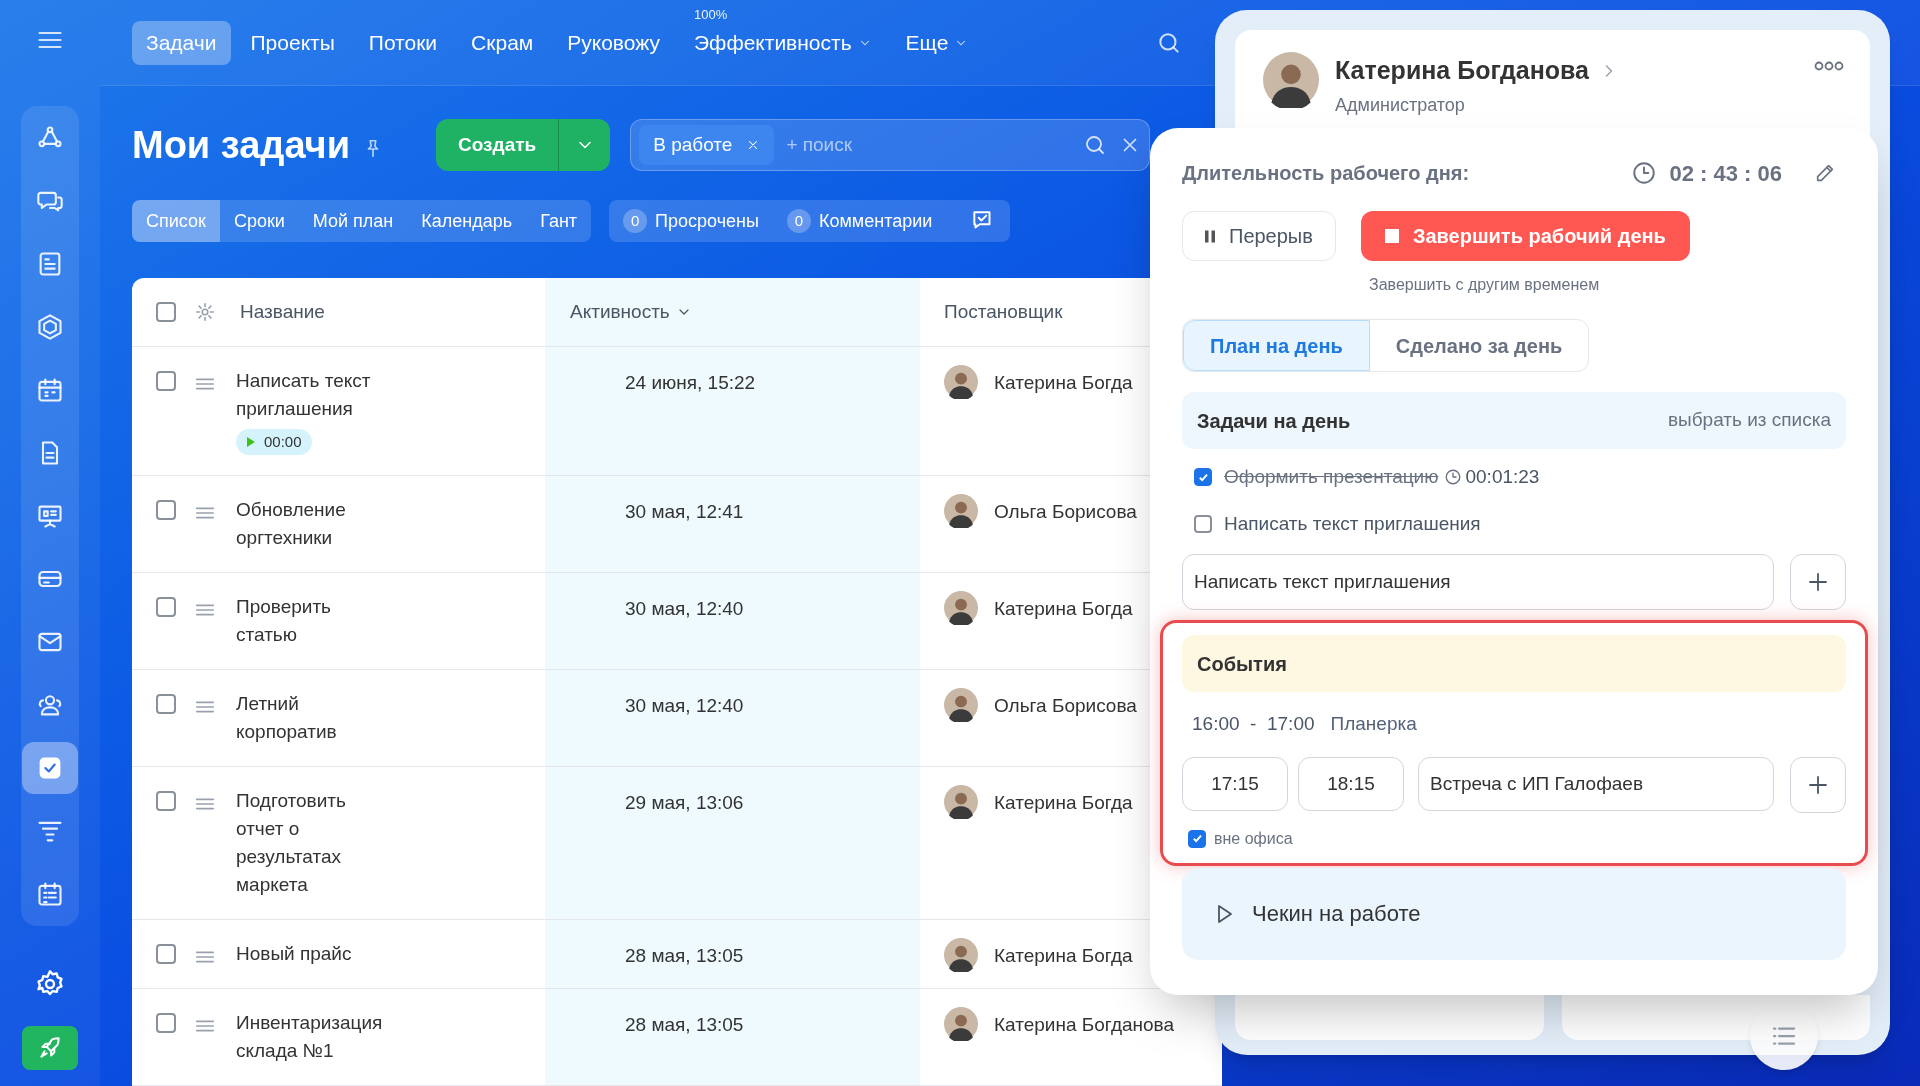 The width and height of the screenshot is (1920, 1086). I want to click on task-input: Написать текст приглашения, so click(1478, 582).